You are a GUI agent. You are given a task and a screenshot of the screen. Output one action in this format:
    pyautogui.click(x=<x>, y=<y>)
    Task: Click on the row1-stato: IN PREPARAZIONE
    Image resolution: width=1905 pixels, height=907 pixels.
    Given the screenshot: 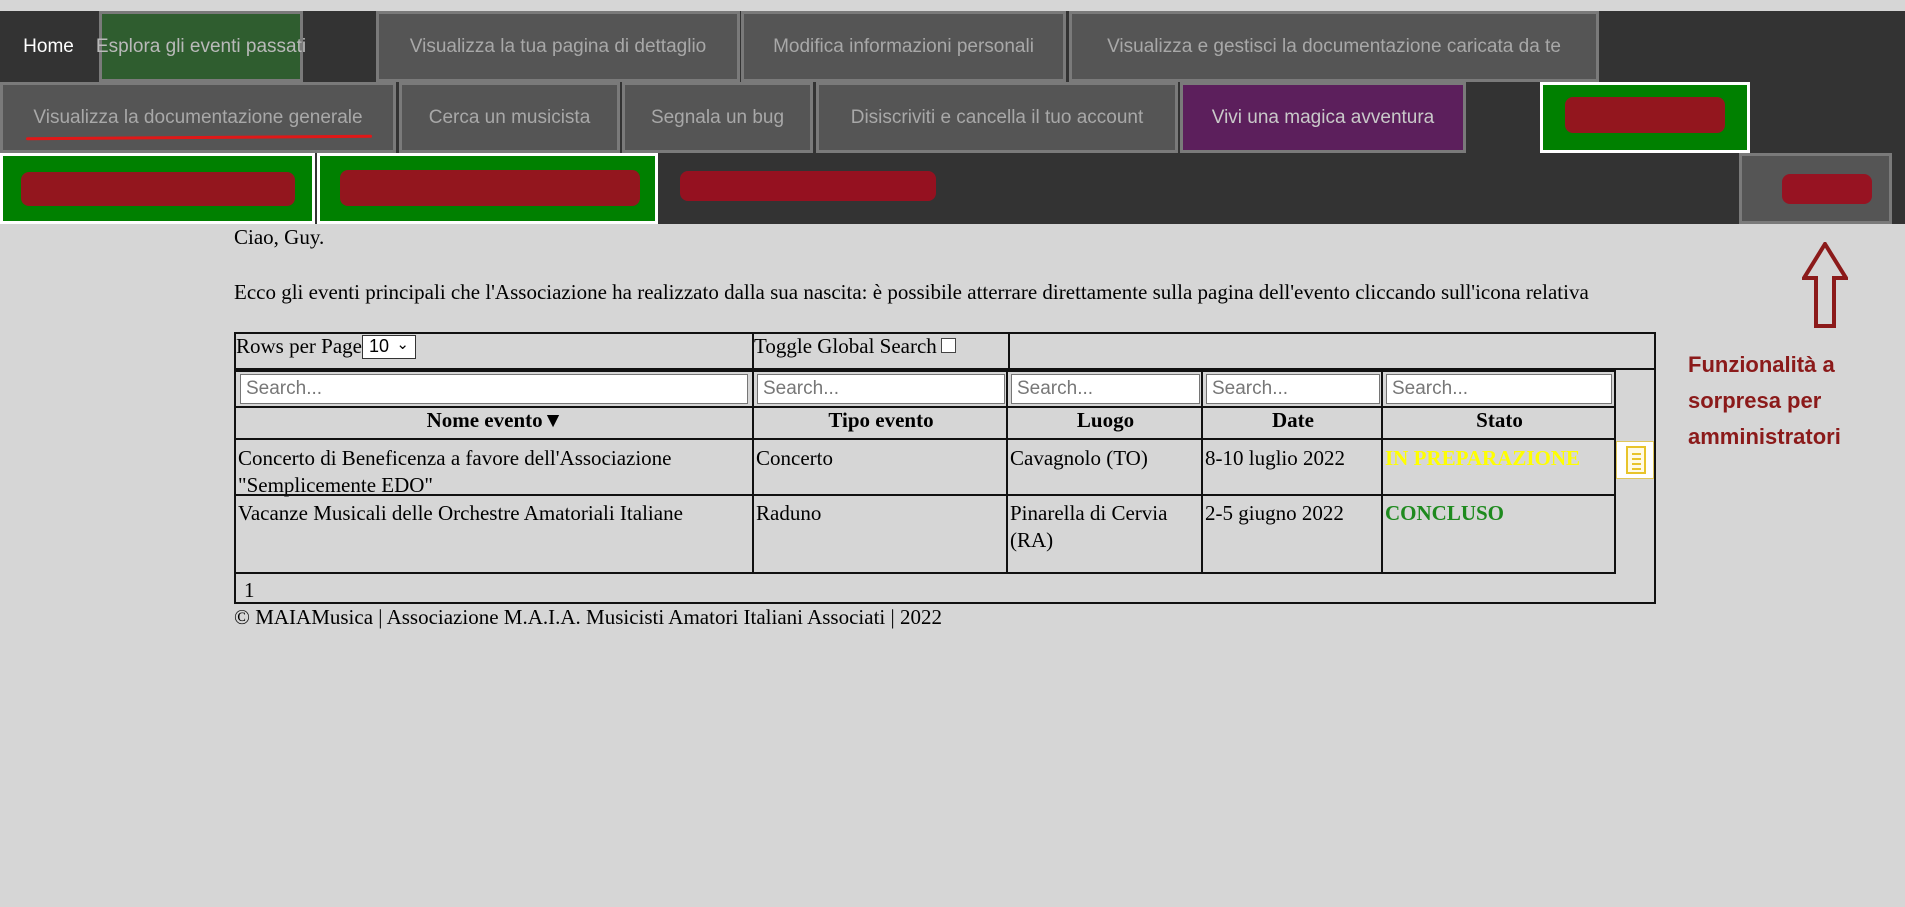 What is the action you would take?
    pyautogui.click(x=1483, y=458)
    